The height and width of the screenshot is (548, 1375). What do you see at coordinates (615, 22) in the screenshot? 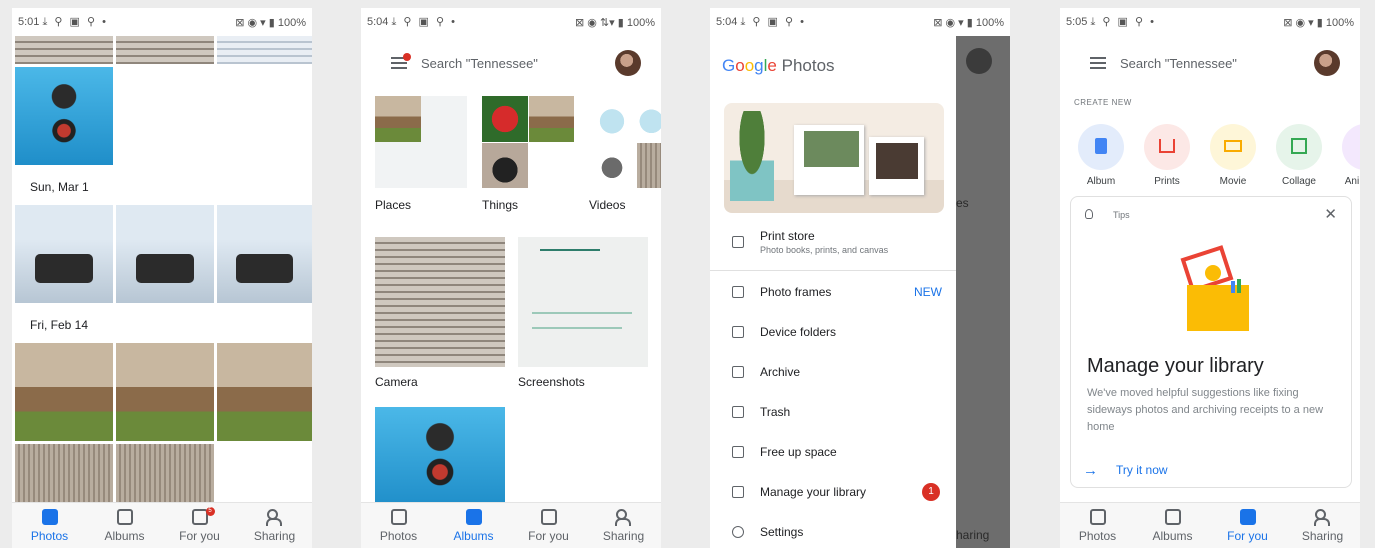
I see `status-right: ⊠ ◉ ⇅▾ ▮ 100%` at bounding box center [615, 22].